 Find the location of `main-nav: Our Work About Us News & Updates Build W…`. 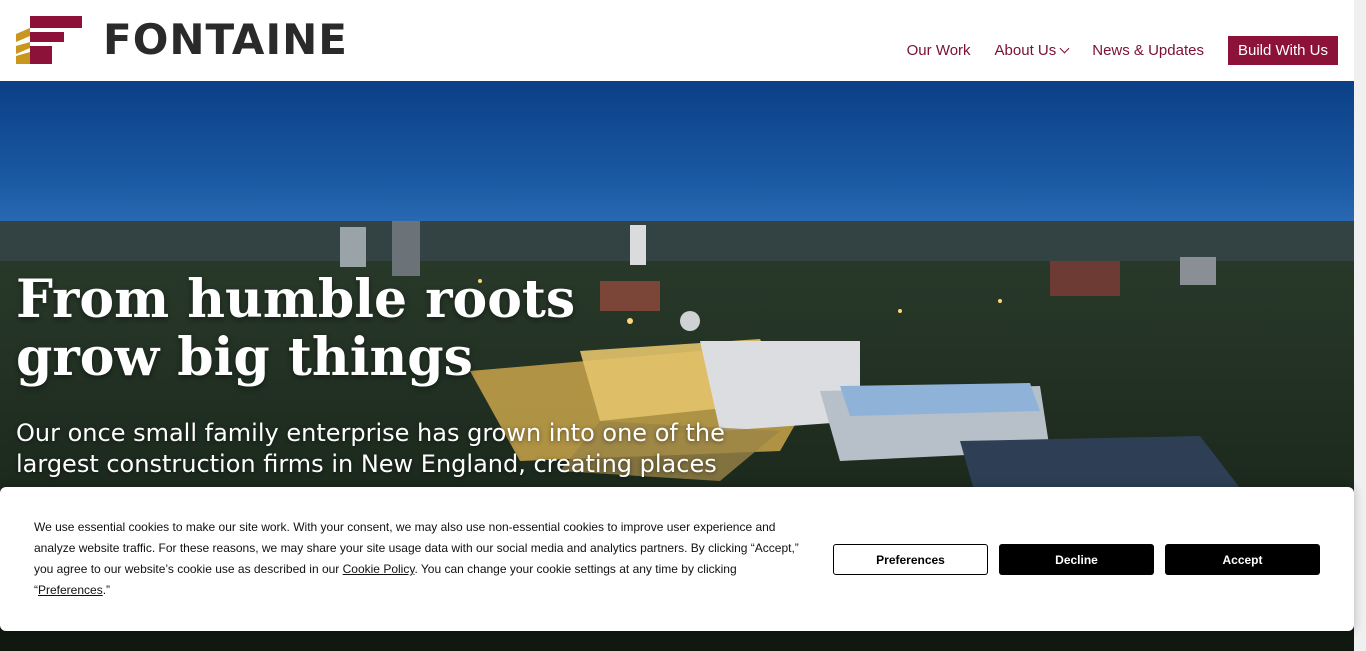

main-nav: Our Work About Us News & Updates Build W… is located at coordinates (1110, 50).